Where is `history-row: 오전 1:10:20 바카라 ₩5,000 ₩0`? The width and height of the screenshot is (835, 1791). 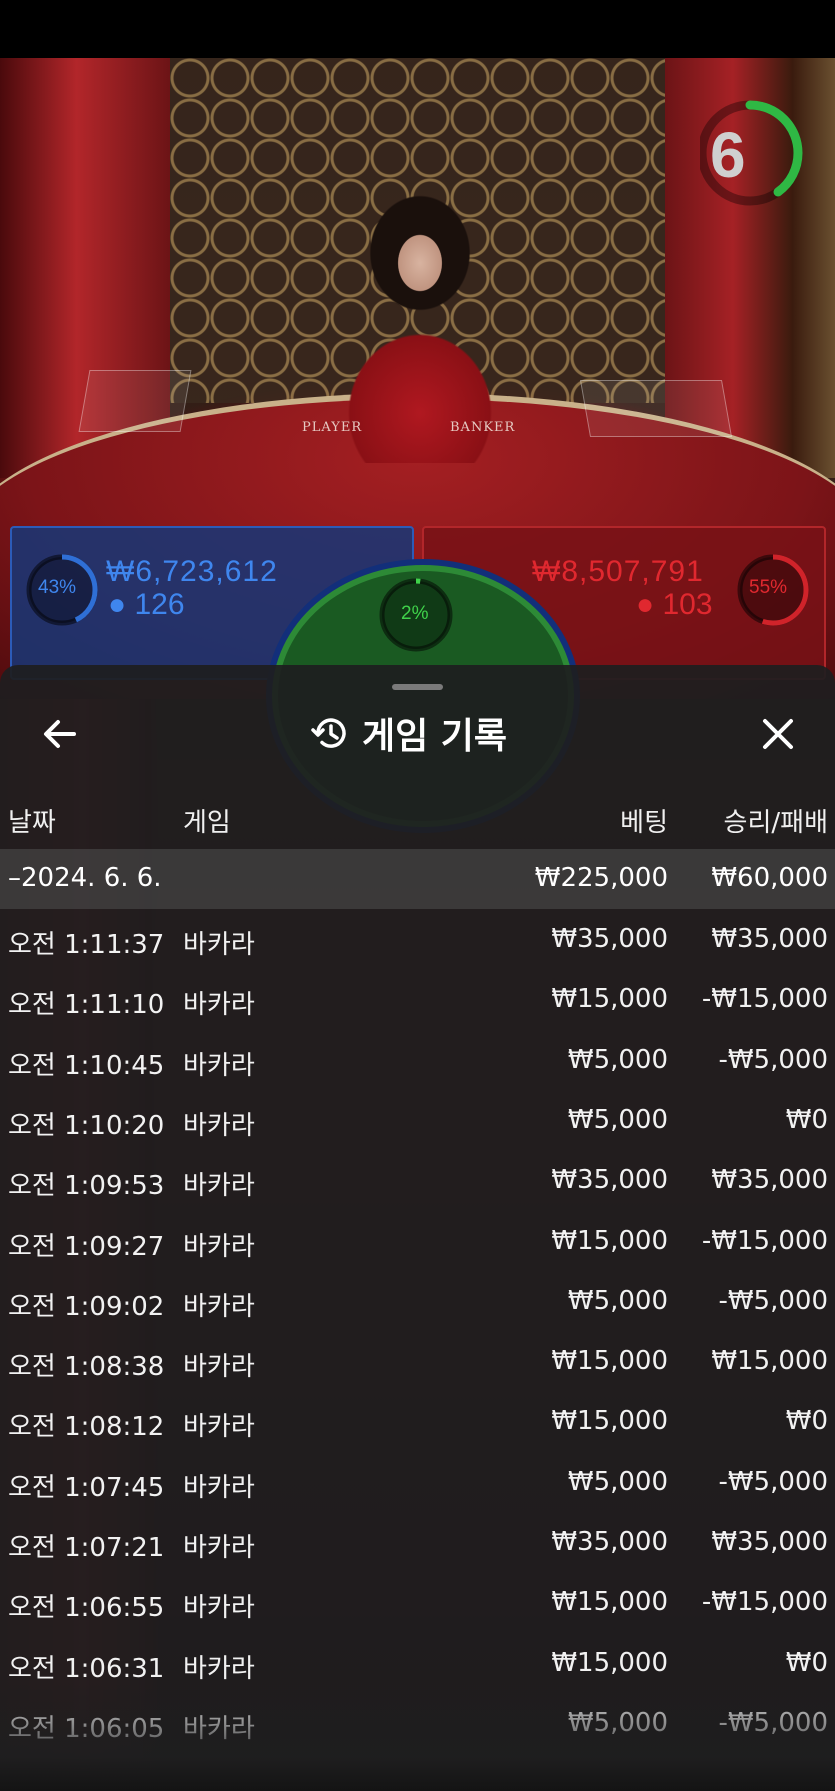 history-row: 오전 1:10:20 바카라 ₩5,000 ₩0 is located at coordinates (417, 1121).